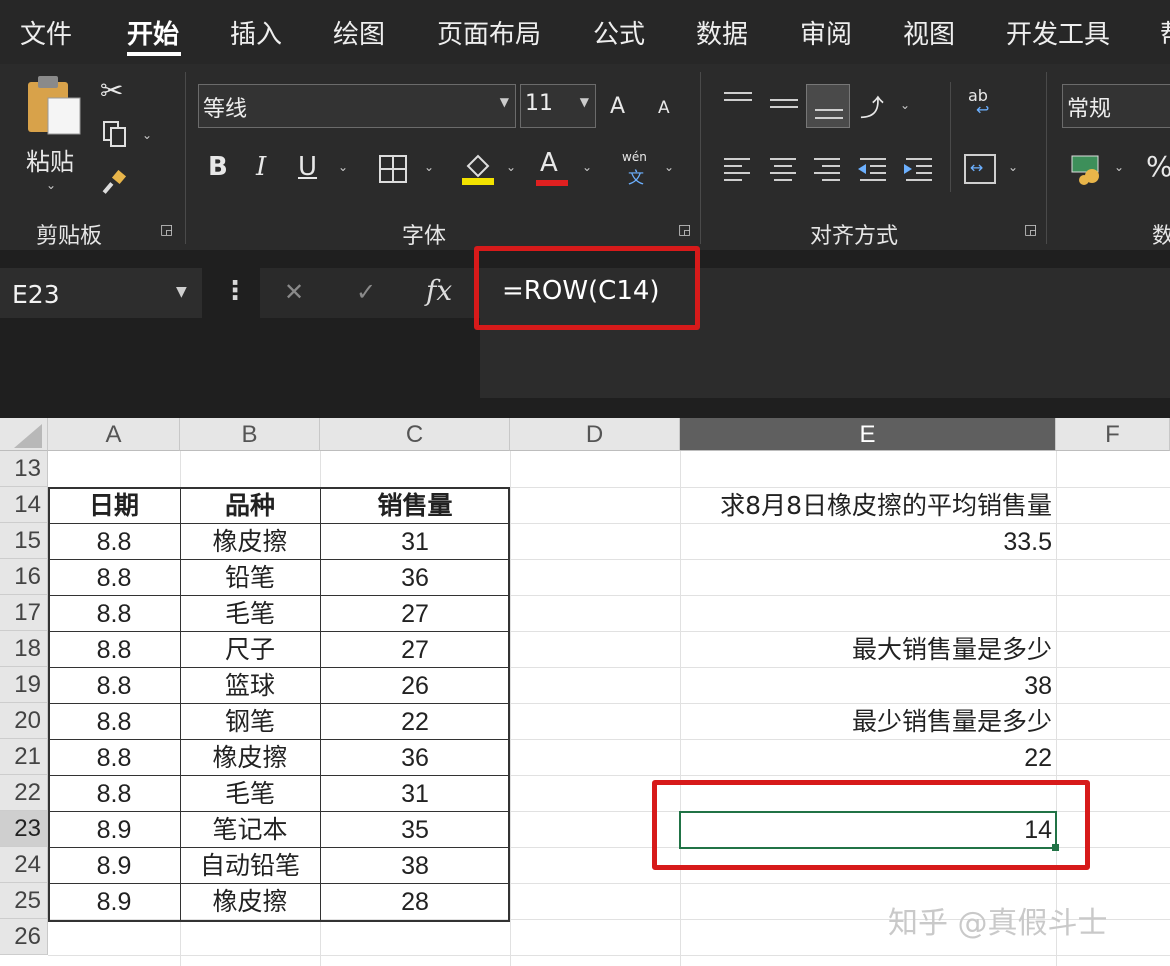 The width and height of the screenshot is (1170, 966). Describe the element at coordinates (101, 293) in the screenshot. I see `name-box: E23 ▼` at that location.